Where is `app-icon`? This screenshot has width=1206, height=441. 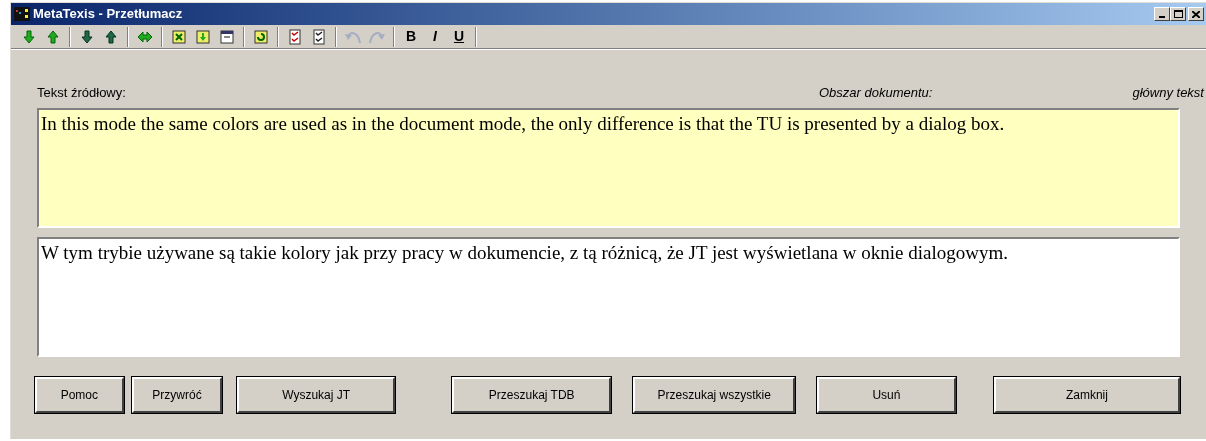
app-icon is located at coordinates (22, 14).